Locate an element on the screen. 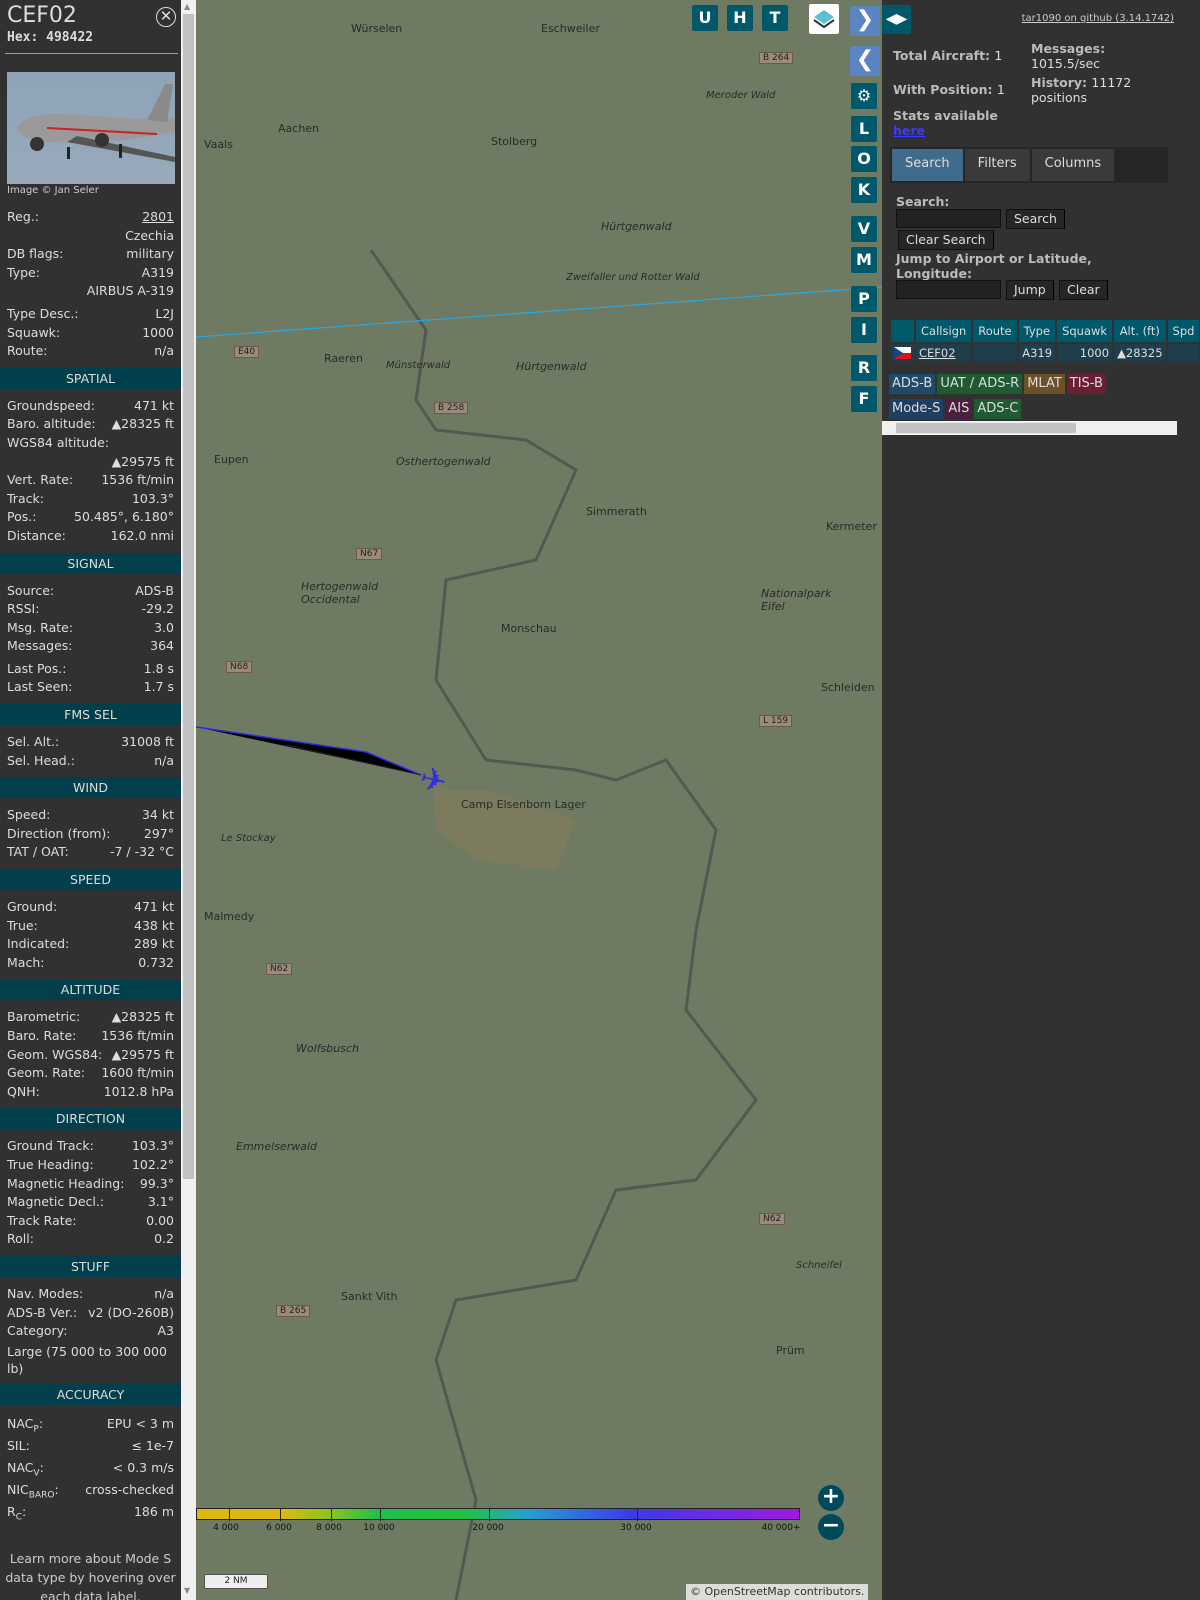 This screenshot has height=1600, width=1200. row-label: True Heading: is located at coordinates (50, 1164).